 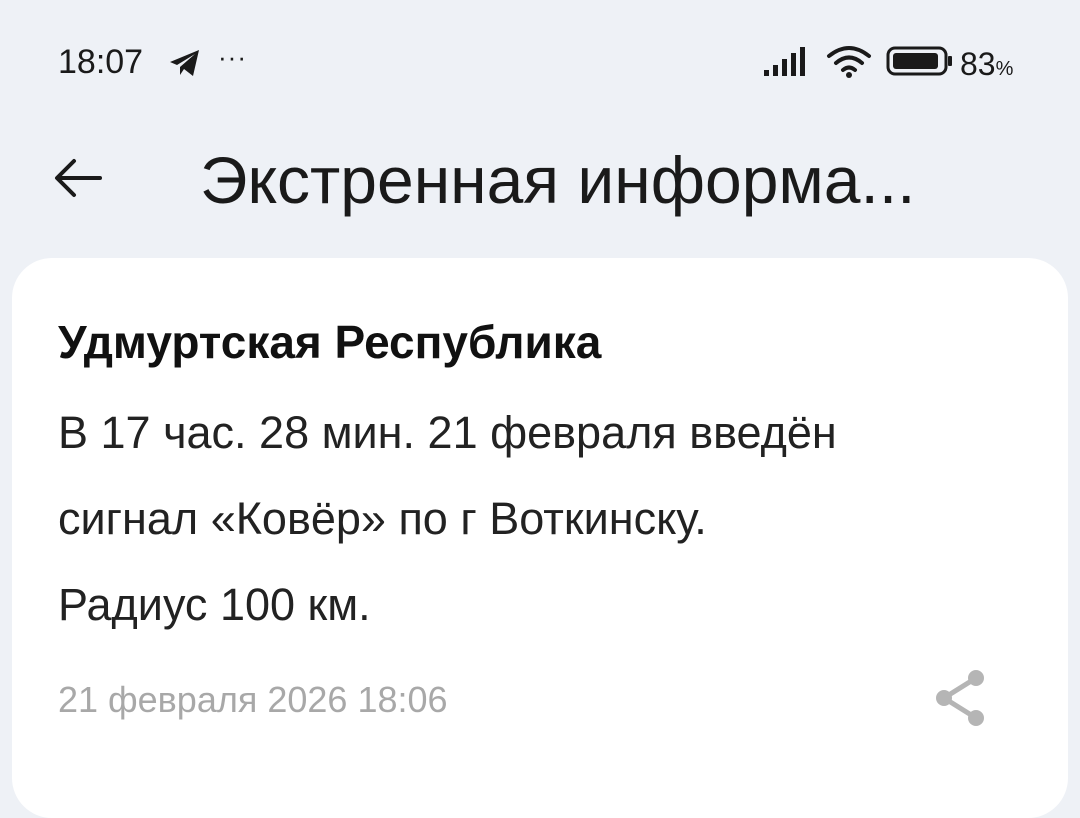 I want to click on share-icon, so click(x=960, y=698).